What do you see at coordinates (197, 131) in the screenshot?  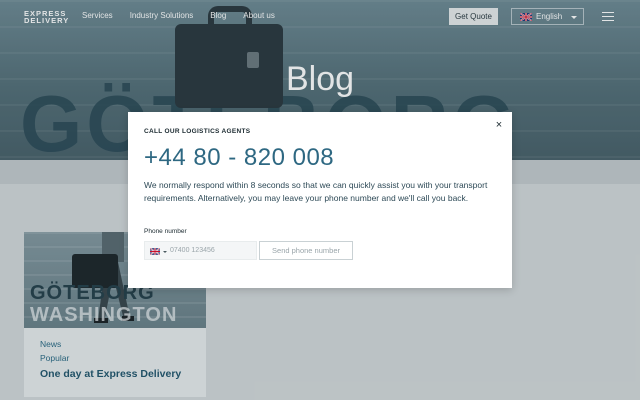 I see `modal-heading: CALL OUR LOGISTICS AGENTS` at bounding box center [197, 131].